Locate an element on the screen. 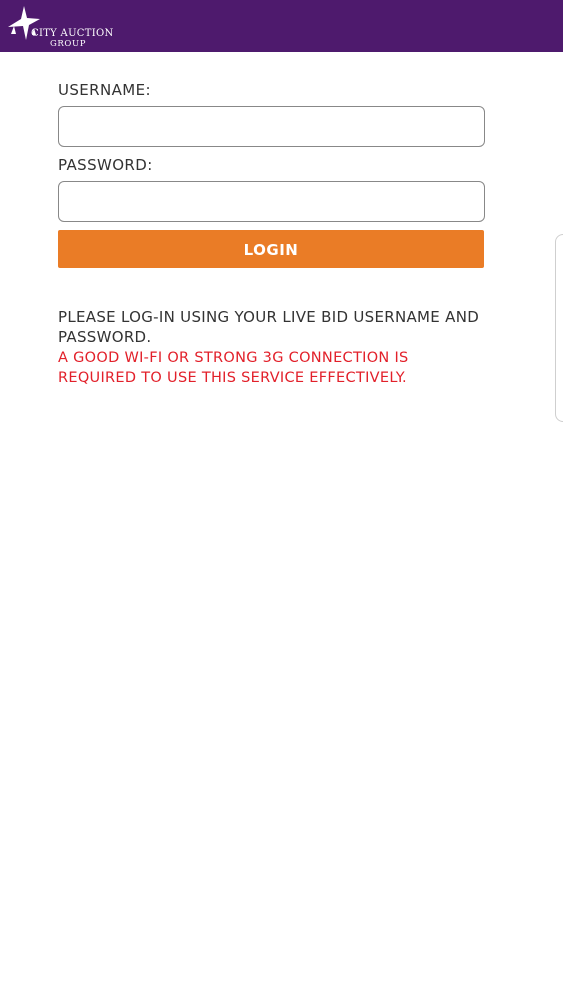  password-label: PASSWORD: is located at coordinates (105, 165).